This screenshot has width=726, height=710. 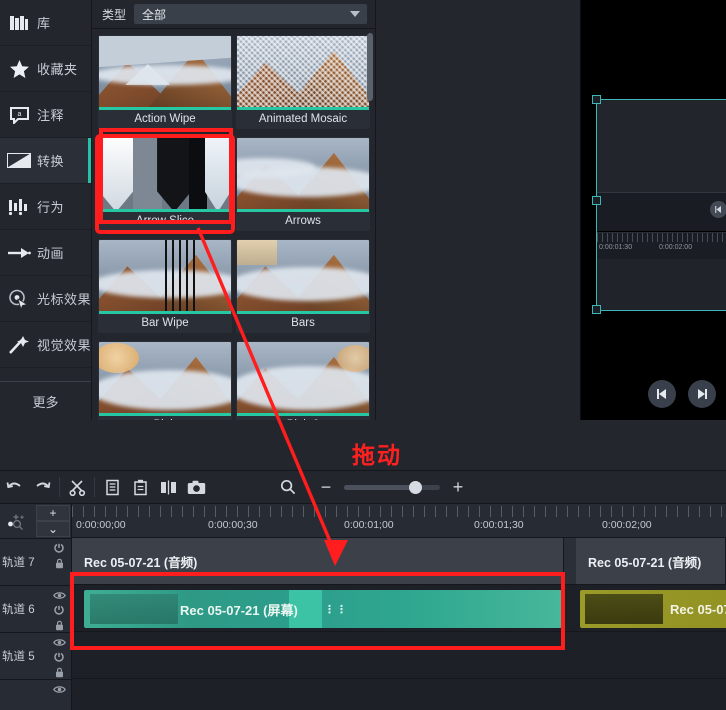 What do you see at coordinates (14, 487) in the screenshot?
I see `undo-button` at bounding box center [14, 487].